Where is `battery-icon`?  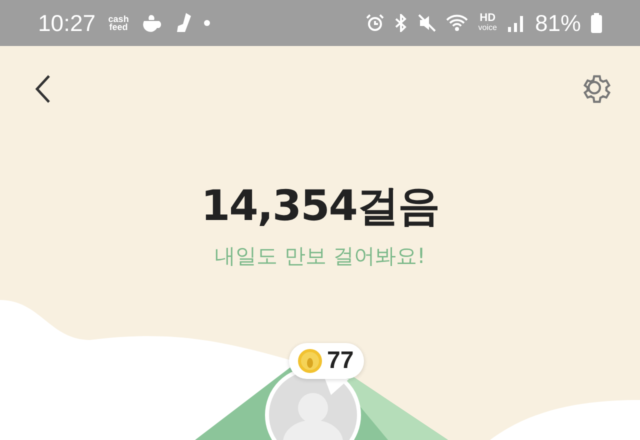 battery-icon is located at coordinates (596, 23).